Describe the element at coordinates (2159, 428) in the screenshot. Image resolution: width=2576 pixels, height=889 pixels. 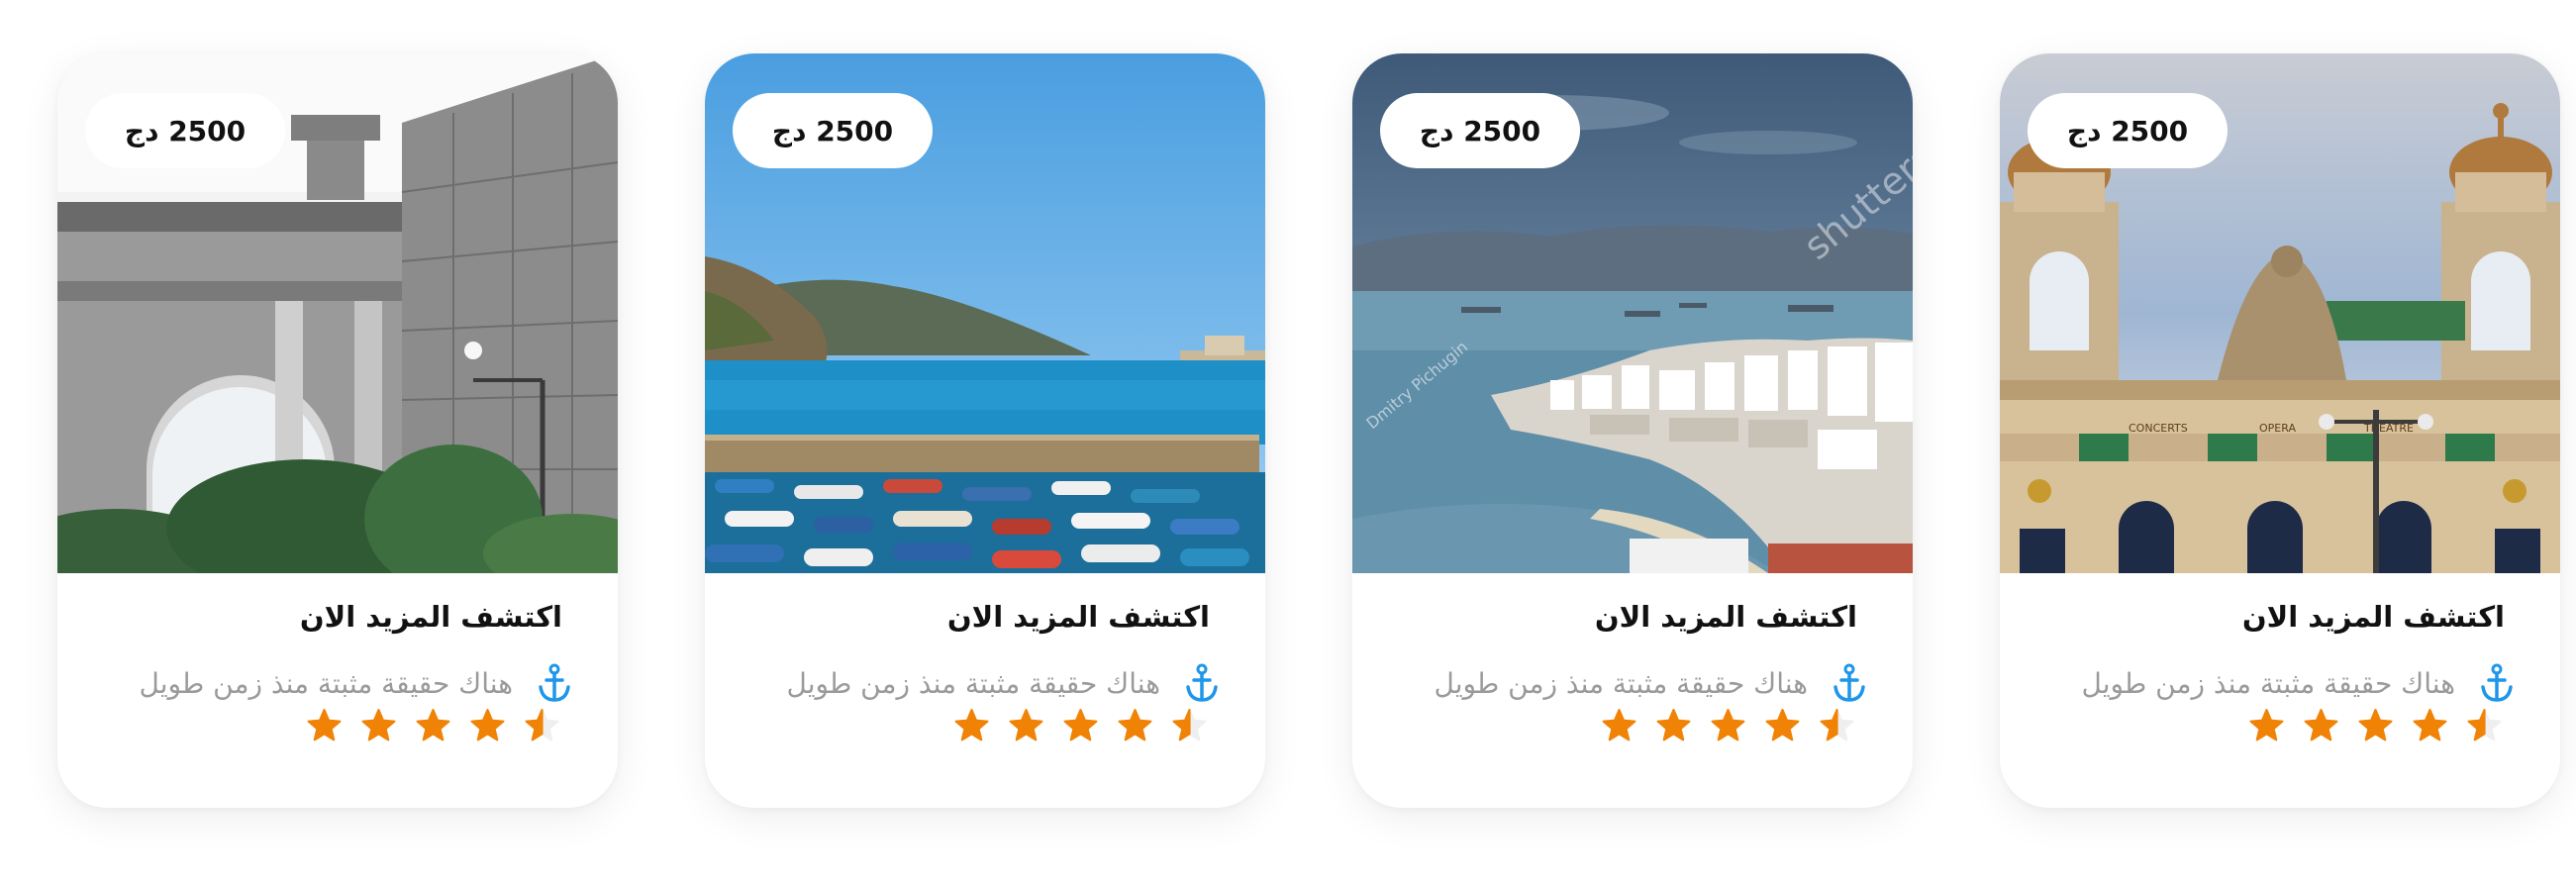
I see `facade-sign: CONCERTS` at that location.